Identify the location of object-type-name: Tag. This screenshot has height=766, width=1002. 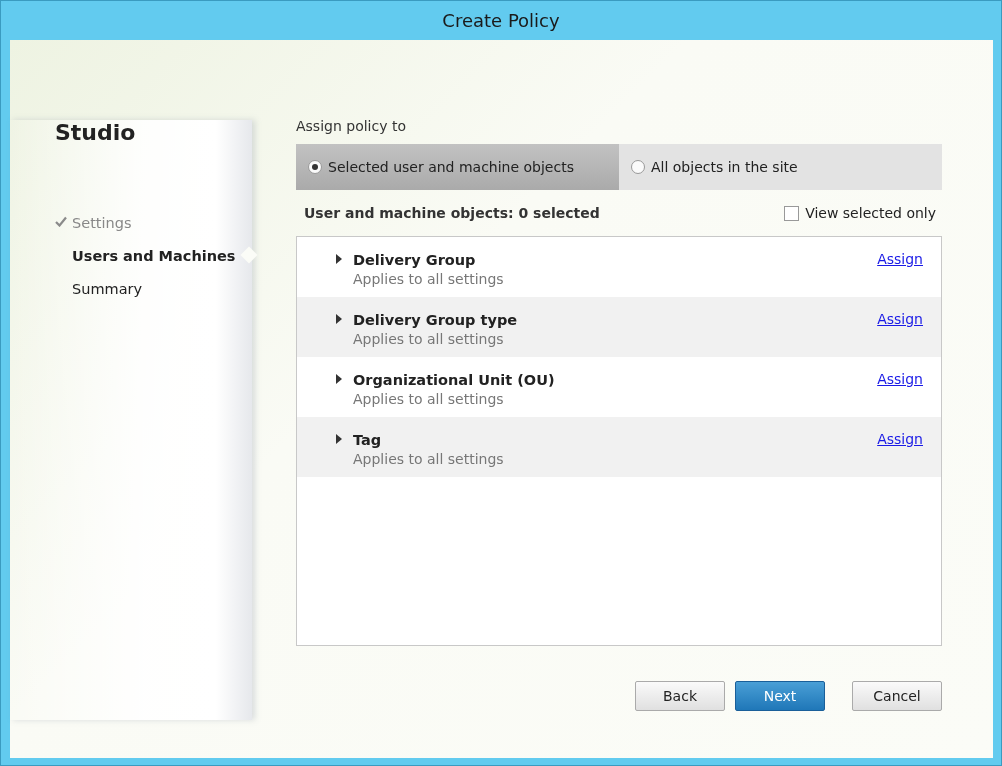
(368, 440).